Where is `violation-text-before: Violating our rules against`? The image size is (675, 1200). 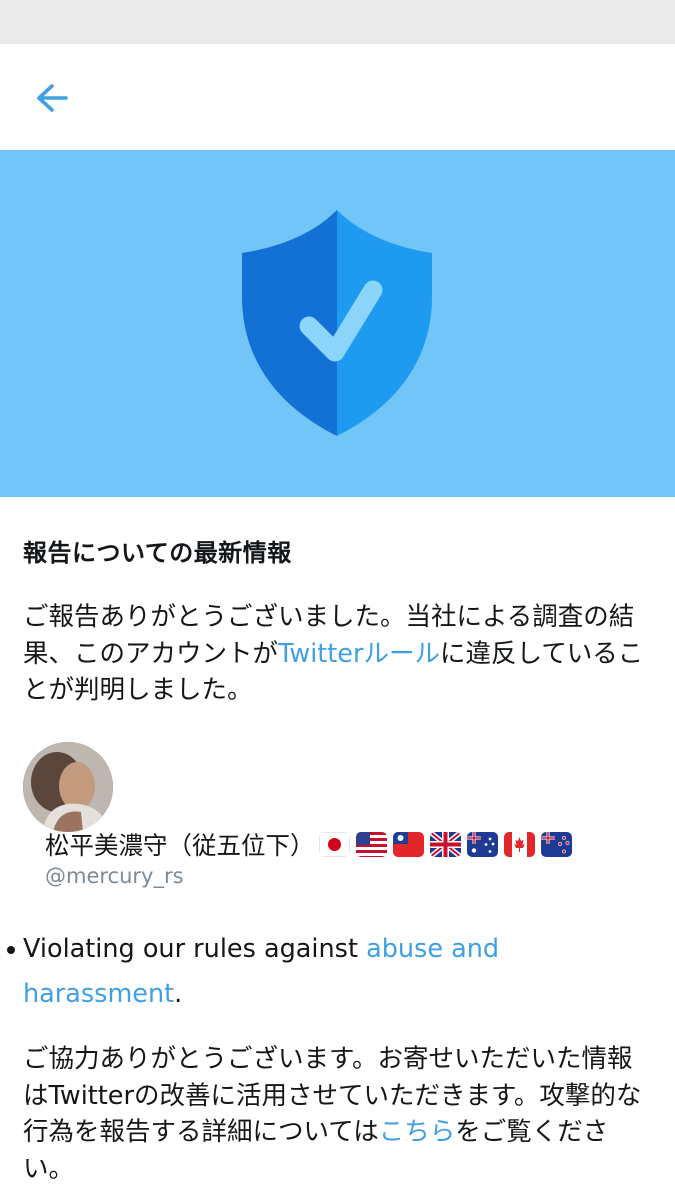 violation-text-before: Violating our rules against is located at coordinates (195, 949).